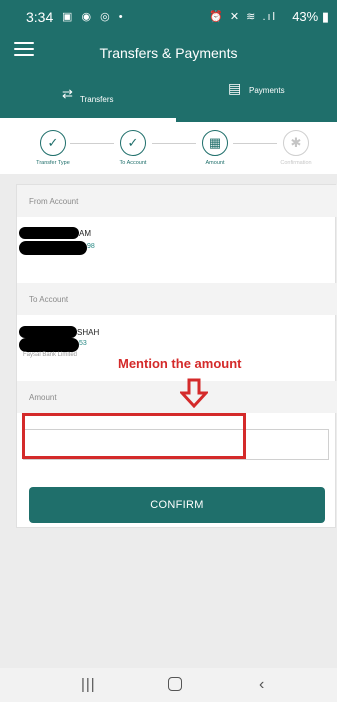  I want to click on to-account-number: 53, so click(83, 343).